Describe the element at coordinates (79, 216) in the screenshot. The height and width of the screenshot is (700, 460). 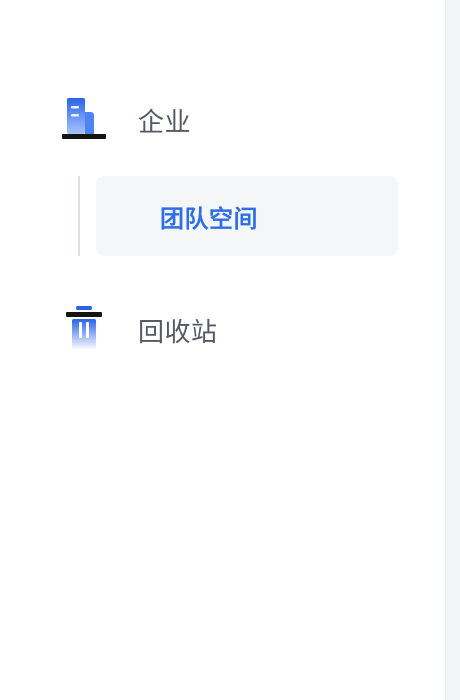
I see `tree-line` at that location.